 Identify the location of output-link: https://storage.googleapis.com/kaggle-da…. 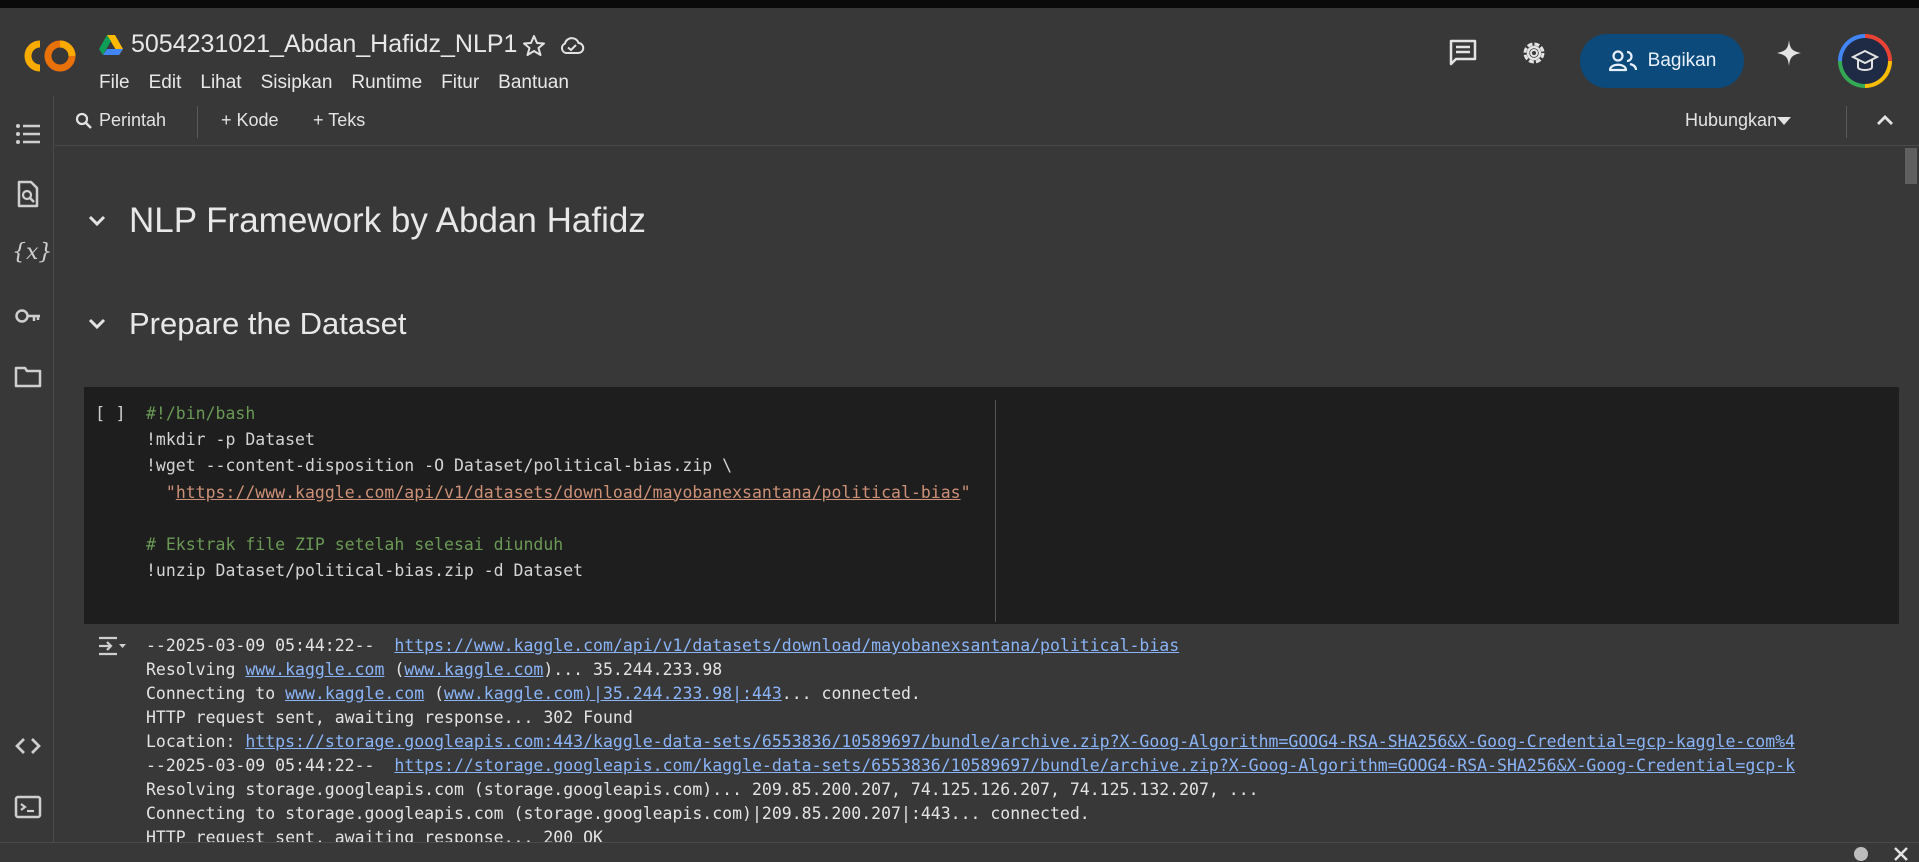
(1094, 765).